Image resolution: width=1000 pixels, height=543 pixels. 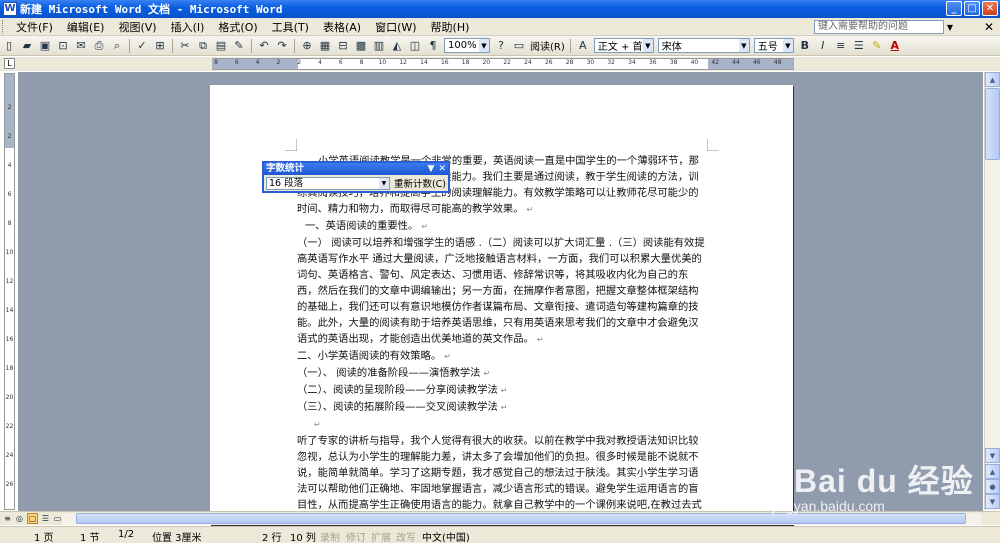 What do you see at coordinates (44, 538) in the screenshot?
I see `status-page: 1 页` at bounding box center [44, 538].